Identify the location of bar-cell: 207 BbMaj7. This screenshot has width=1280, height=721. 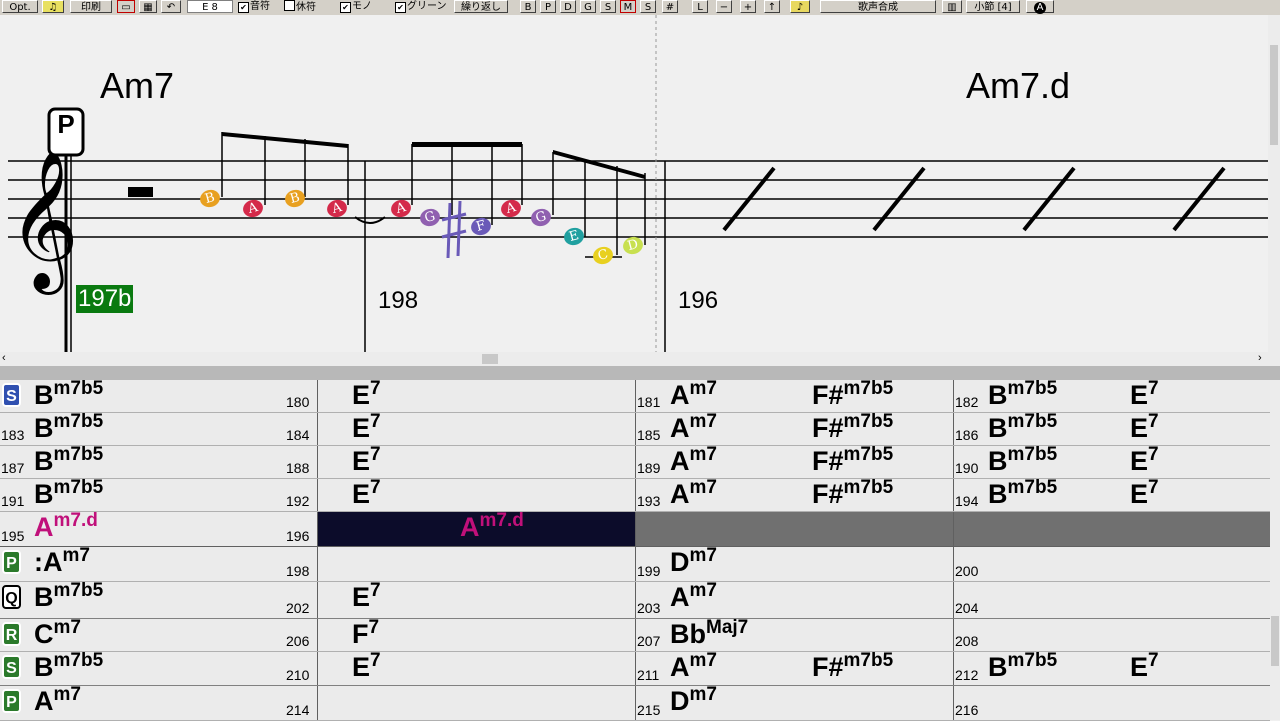
(794, 634).